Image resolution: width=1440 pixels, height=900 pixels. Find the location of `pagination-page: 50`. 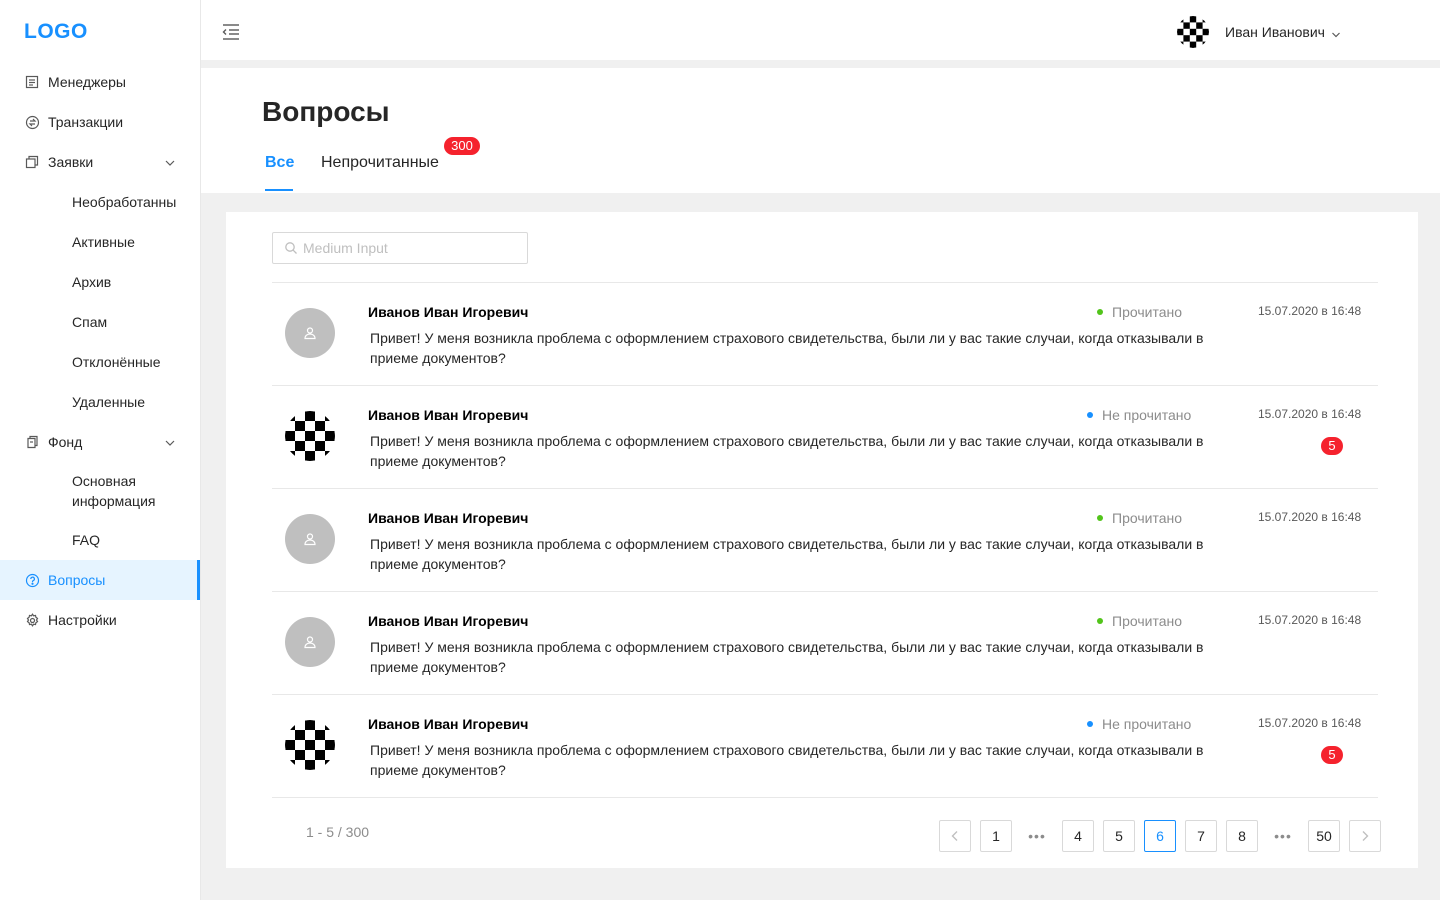

pagination-page: 50 is located at coordinates (1324, 836).